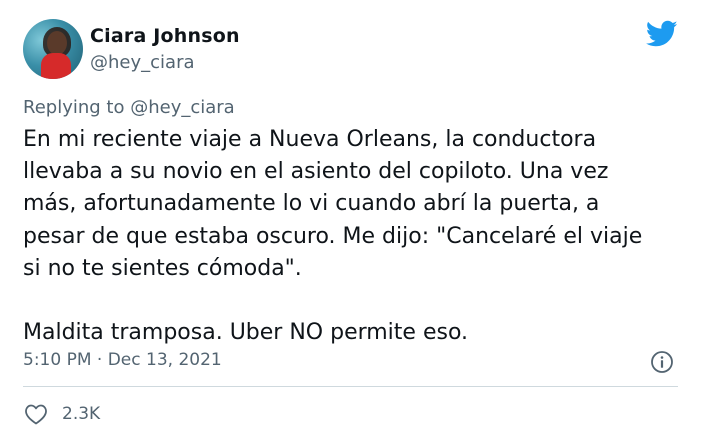 The height and width of the screenshot is (442, 701). Describe the element at coordinates (182, 107) in the screenshot. I see `replying-to-mention: @hey_ciara` at that location.